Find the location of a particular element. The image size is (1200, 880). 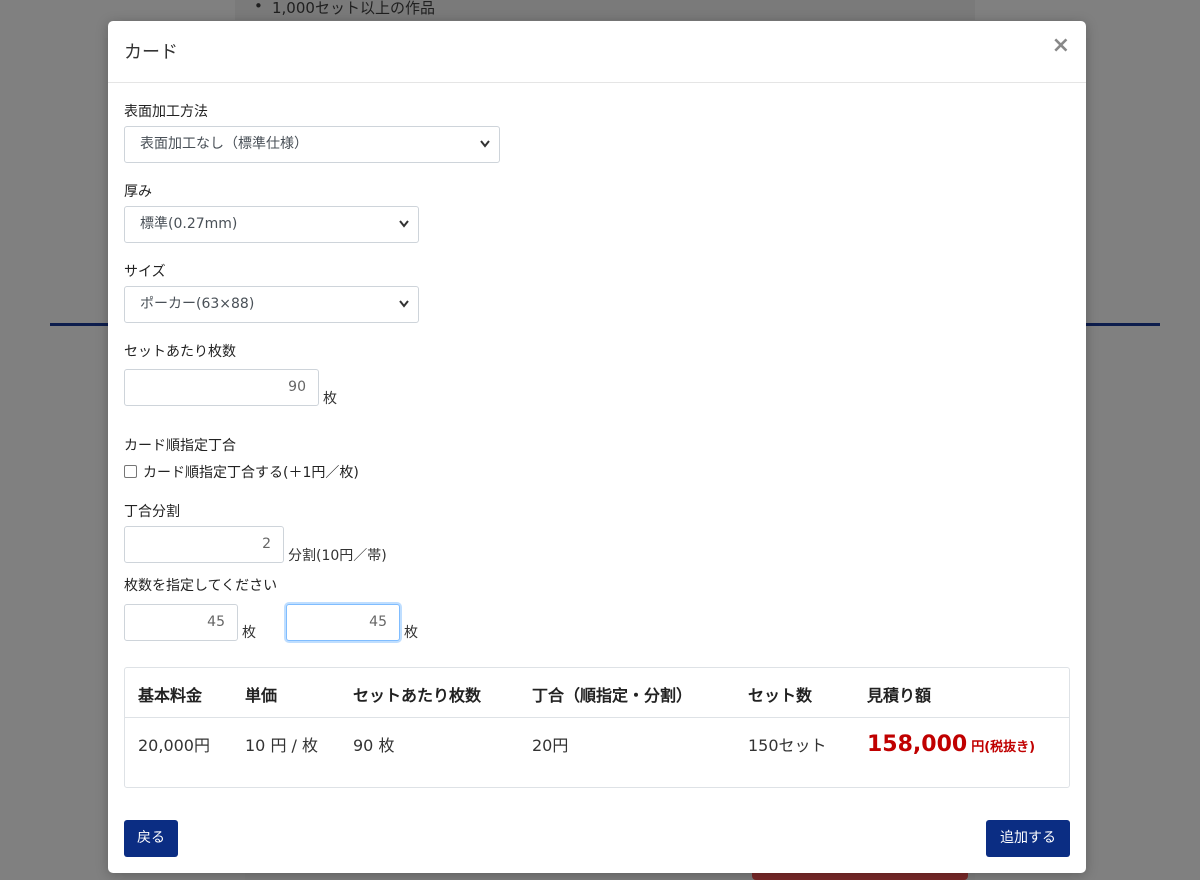

split-counts-label: 枚数を指定してください is located at coordinates (201, 586).